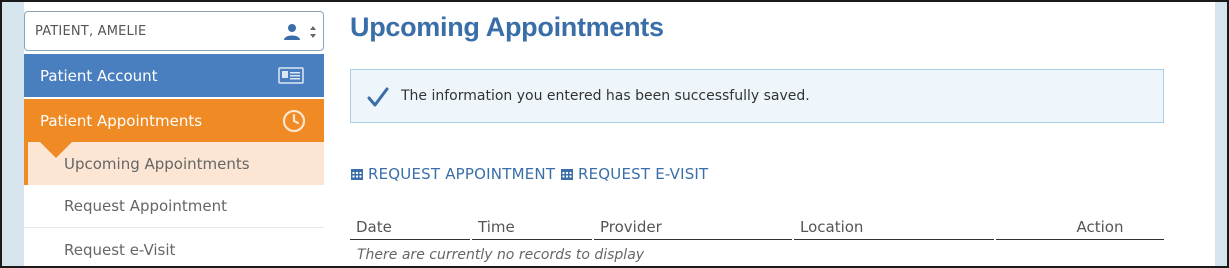 The width and height of the screenshot is (1229, 268). I want to click on sidebar-subitem-request-appointment: Request Appointment, so click(174, 206).